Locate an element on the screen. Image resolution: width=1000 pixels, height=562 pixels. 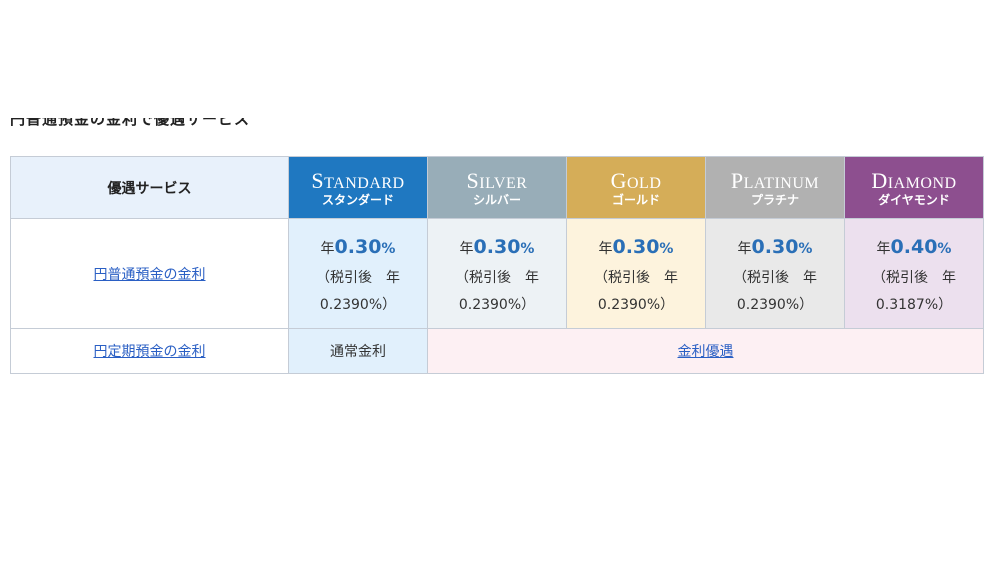
tier-silver: SILVER シルバー is located at coordinates (497, 187).